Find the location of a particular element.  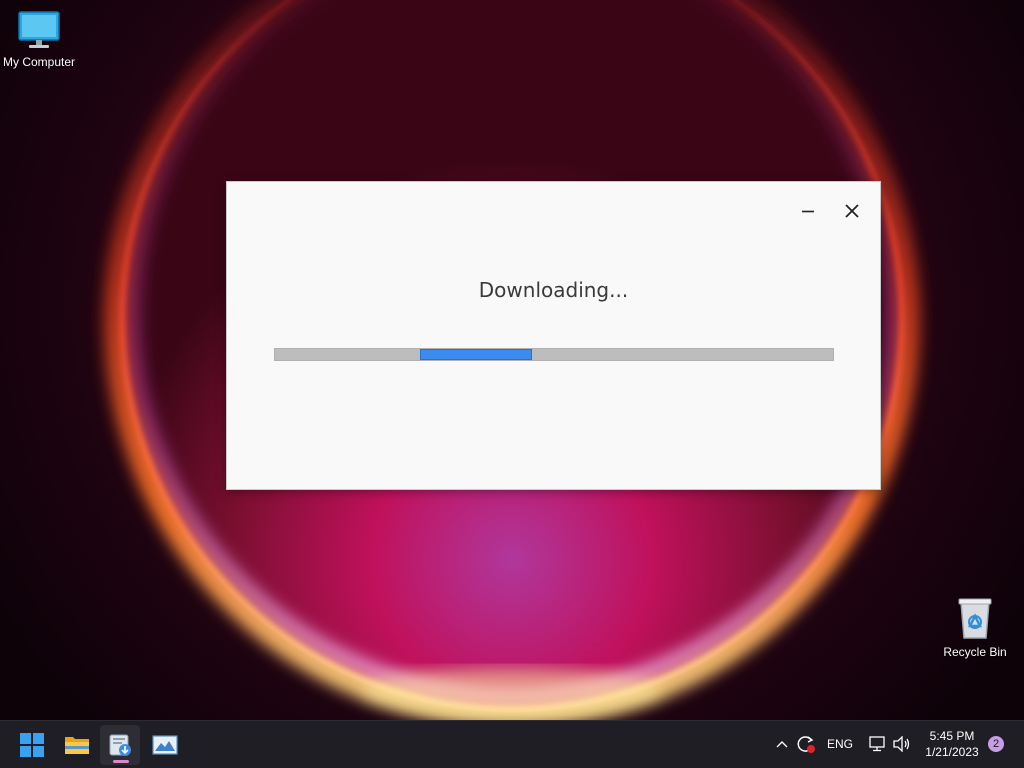

image-viewer-icon is located at coordinates (165, 745).